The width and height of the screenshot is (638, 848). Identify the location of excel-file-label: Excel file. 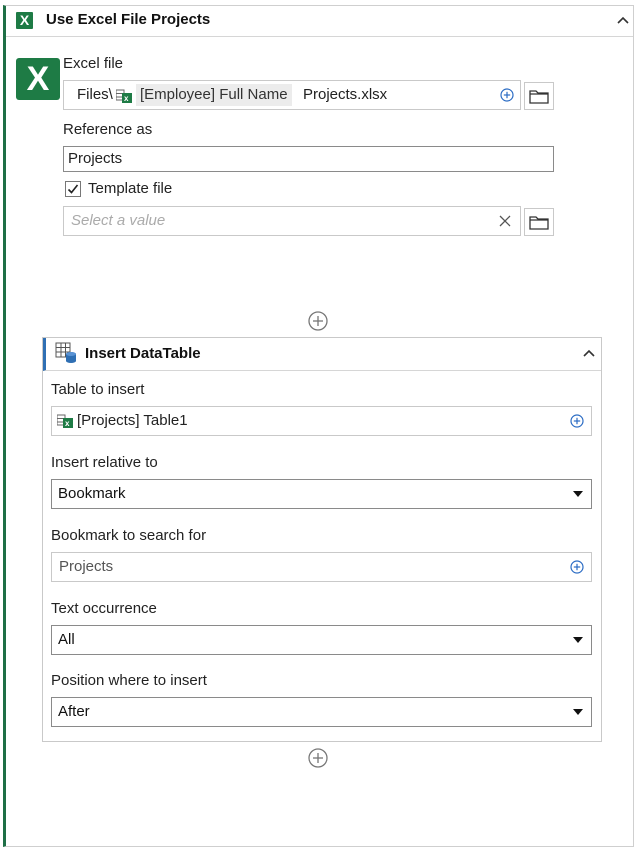
(93, 63).